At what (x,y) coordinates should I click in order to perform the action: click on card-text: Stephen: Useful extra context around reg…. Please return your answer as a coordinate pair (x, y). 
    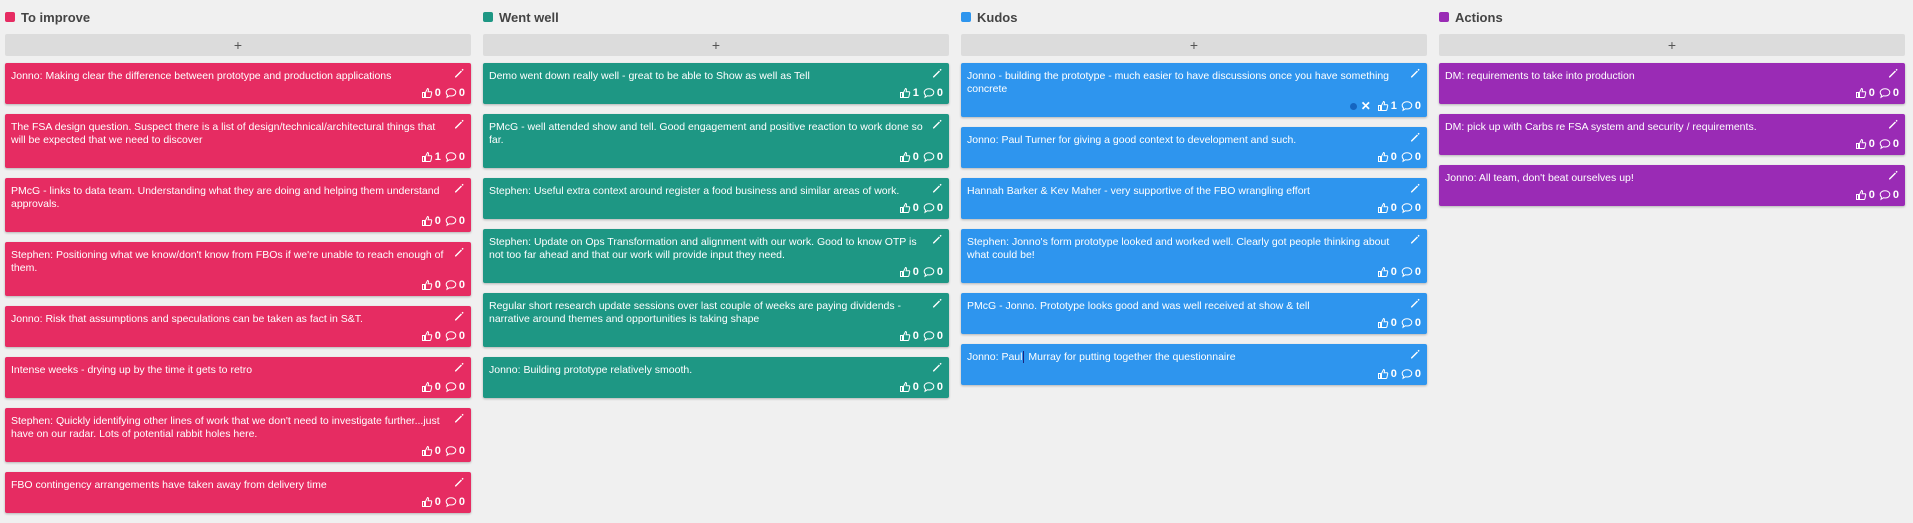
    Looking at the image, I should click on (706, 190).